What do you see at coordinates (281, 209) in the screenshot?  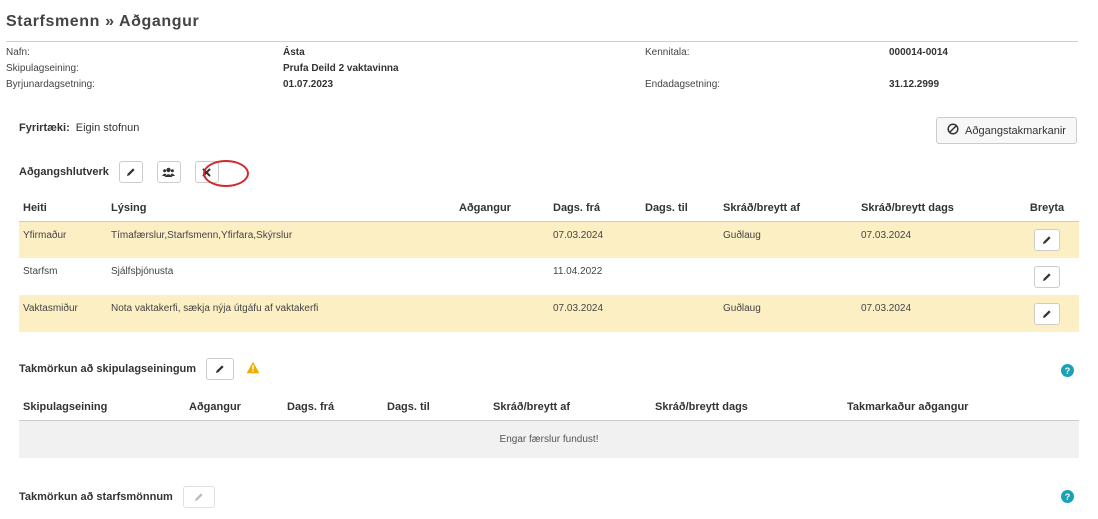 I see `col-lysing: Lýsing` at bounding box center [281, 209].